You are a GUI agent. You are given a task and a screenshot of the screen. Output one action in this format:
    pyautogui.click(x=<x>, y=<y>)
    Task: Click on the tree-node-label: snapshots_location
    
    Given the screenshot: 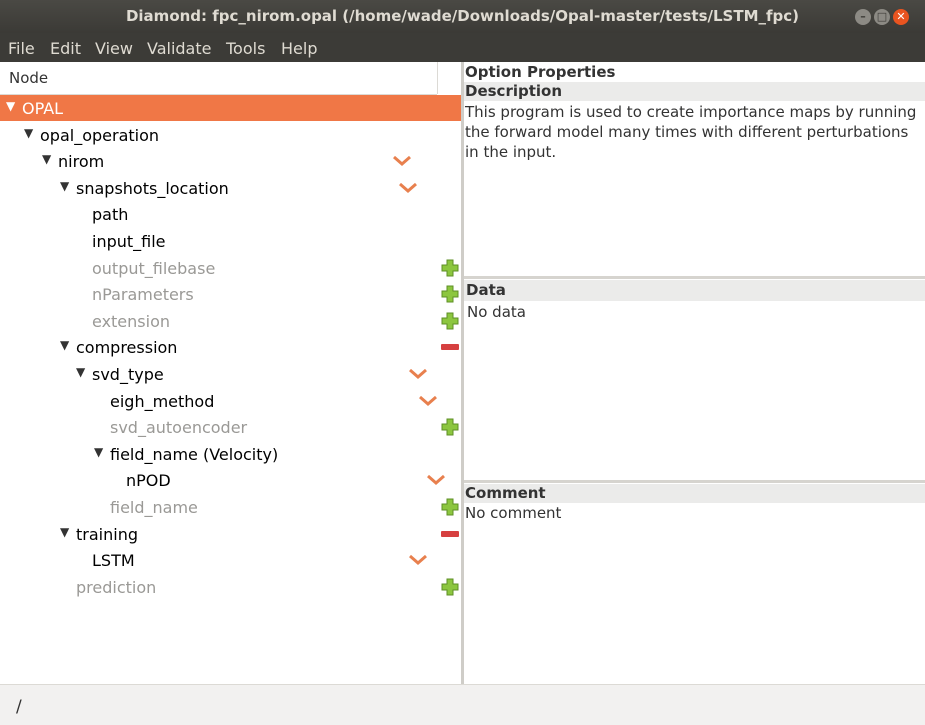 What is the action you would take?
    pyautogui.click(x=152, y=188)
    